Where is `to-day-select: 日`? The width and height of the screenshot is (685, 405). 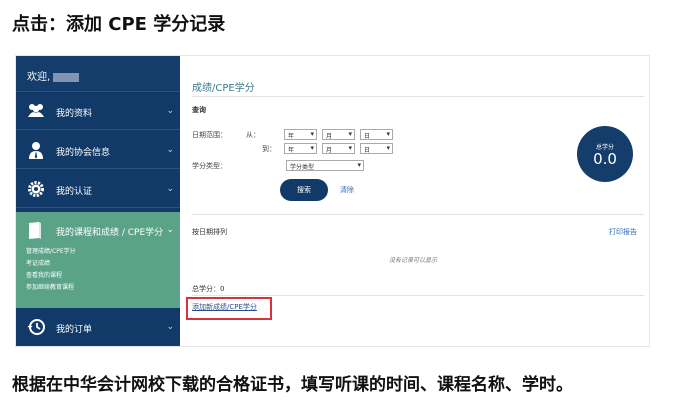 to-day-select: 日 is located at coordinates (376, 148).